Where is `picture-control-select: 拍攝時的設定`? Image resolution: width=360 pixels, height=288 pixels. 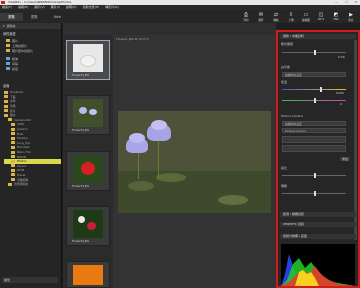
picture-control-select: 拍攝時的設定 is located at coordinates (314, 123).